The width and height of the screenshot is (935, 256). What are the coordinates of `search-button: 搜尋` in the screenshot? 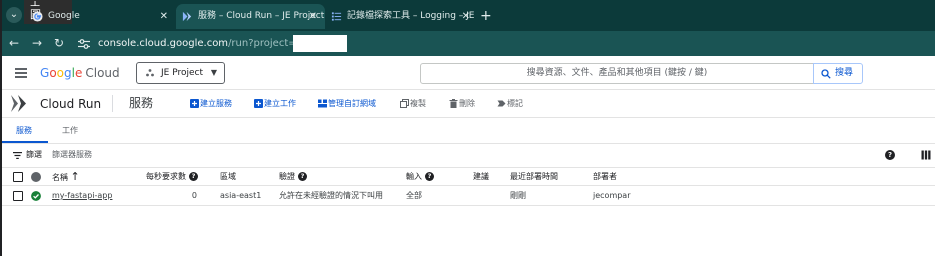 It's located at (838, 73).